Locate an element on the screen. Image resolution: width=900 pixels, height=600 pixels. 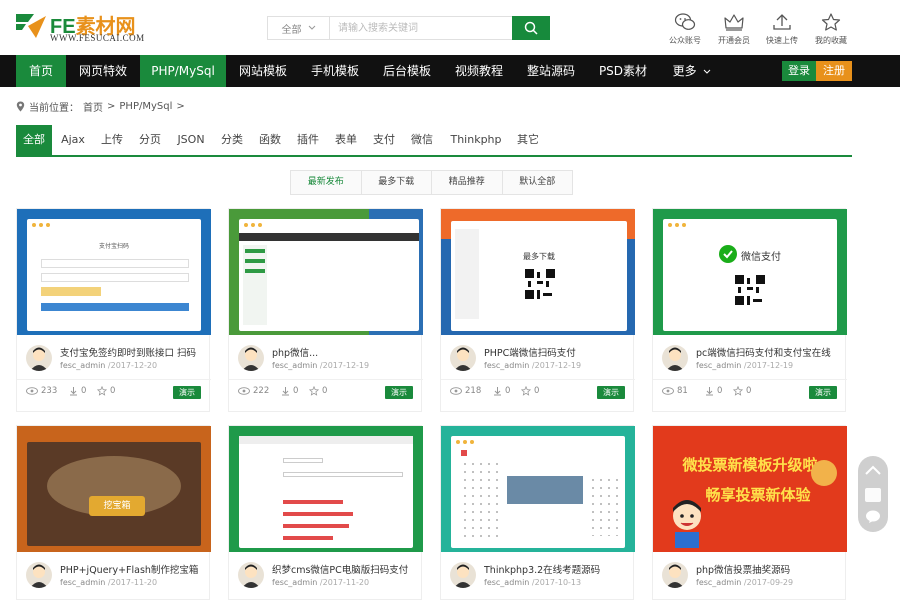
tab-ajax: Ajax is located at coordinates (73, 140).